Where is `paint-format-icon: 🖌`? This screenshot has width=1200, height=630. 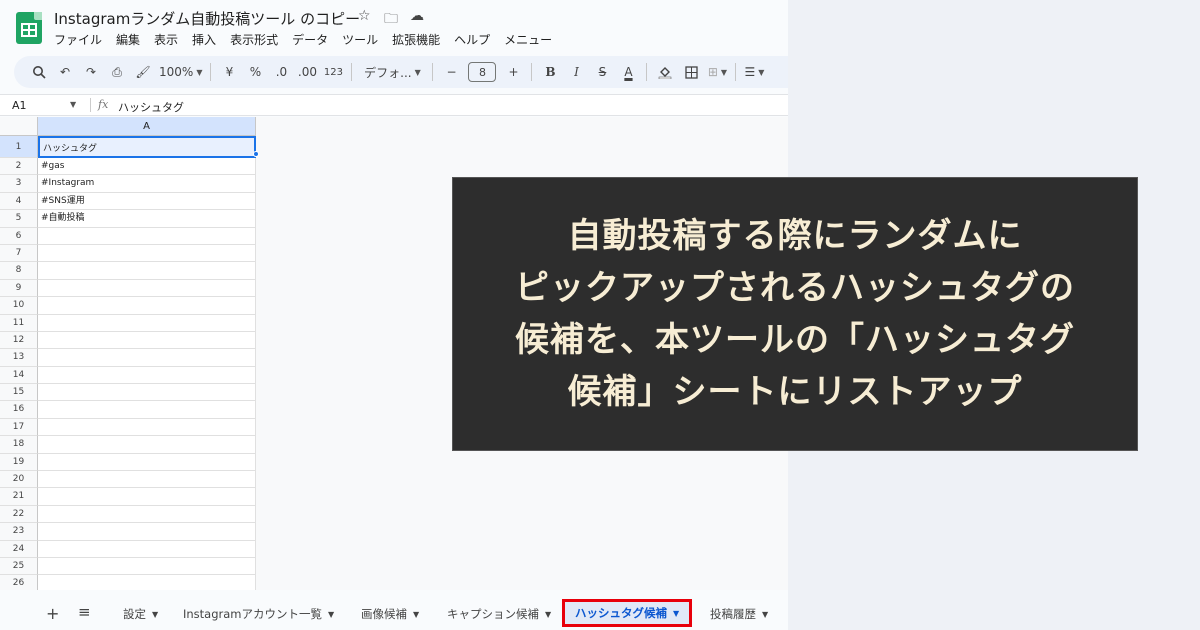 paint-format-icon: 🖌 is located at coordinates (143, 72).